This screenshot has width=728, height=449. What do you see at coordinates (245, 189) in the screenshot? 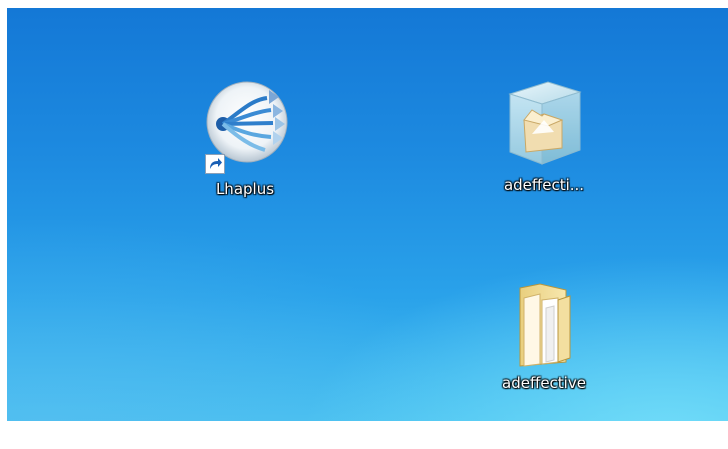
I see `desktop-icon-label: Lhaplus` at bounding box center [245, 189].